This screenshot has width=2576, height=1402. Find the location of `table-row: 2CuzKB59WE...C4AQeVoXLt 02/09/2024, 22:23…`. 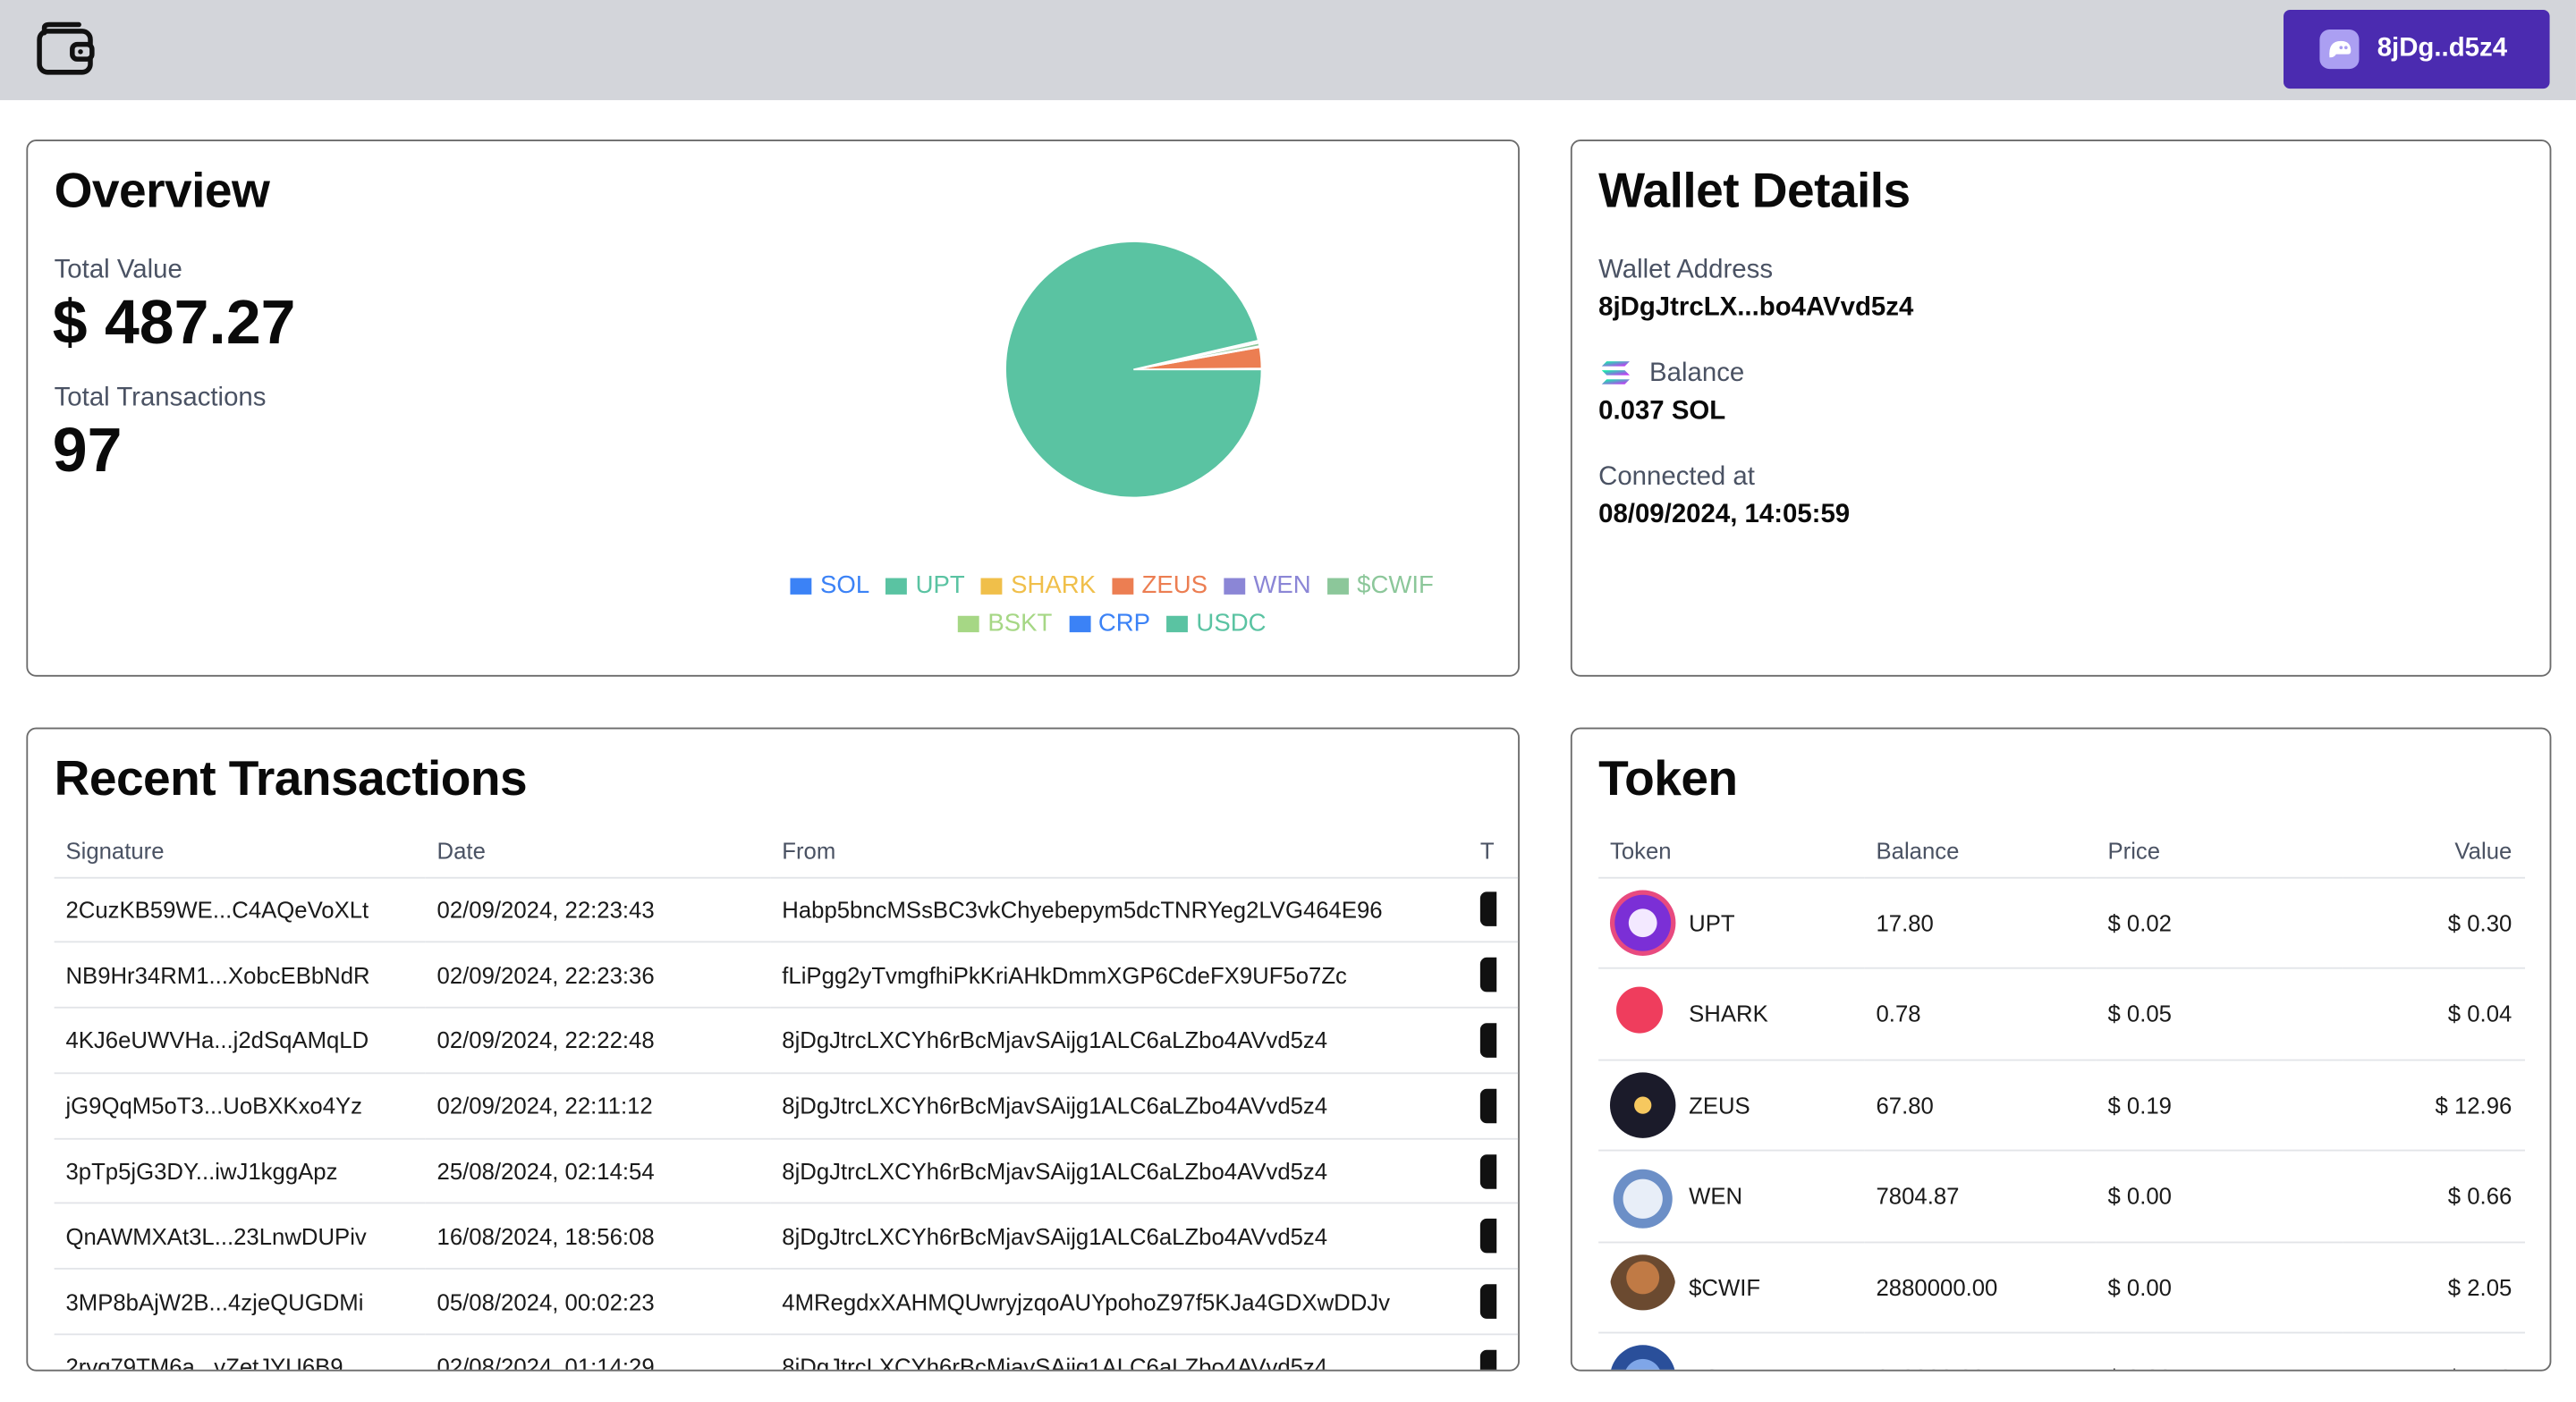

table-row: 2CuzKB59WE...C4AQeVoXLt 02/09/2024, 22:23… is located at coordinates (786, 909).